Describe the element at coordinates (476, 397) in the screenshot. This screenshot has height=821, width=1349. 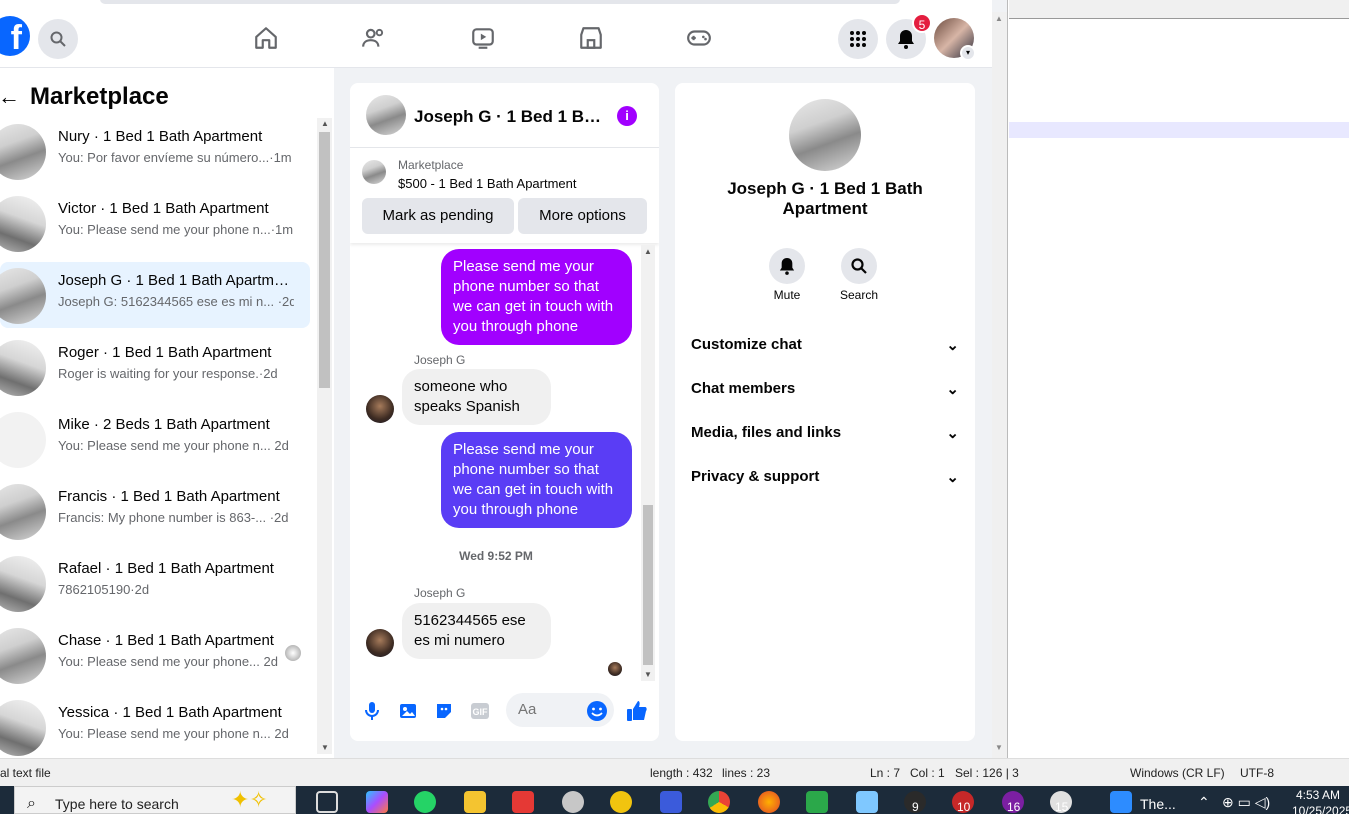
I see `incoming-message: someone who speaks Spanish` at that location.